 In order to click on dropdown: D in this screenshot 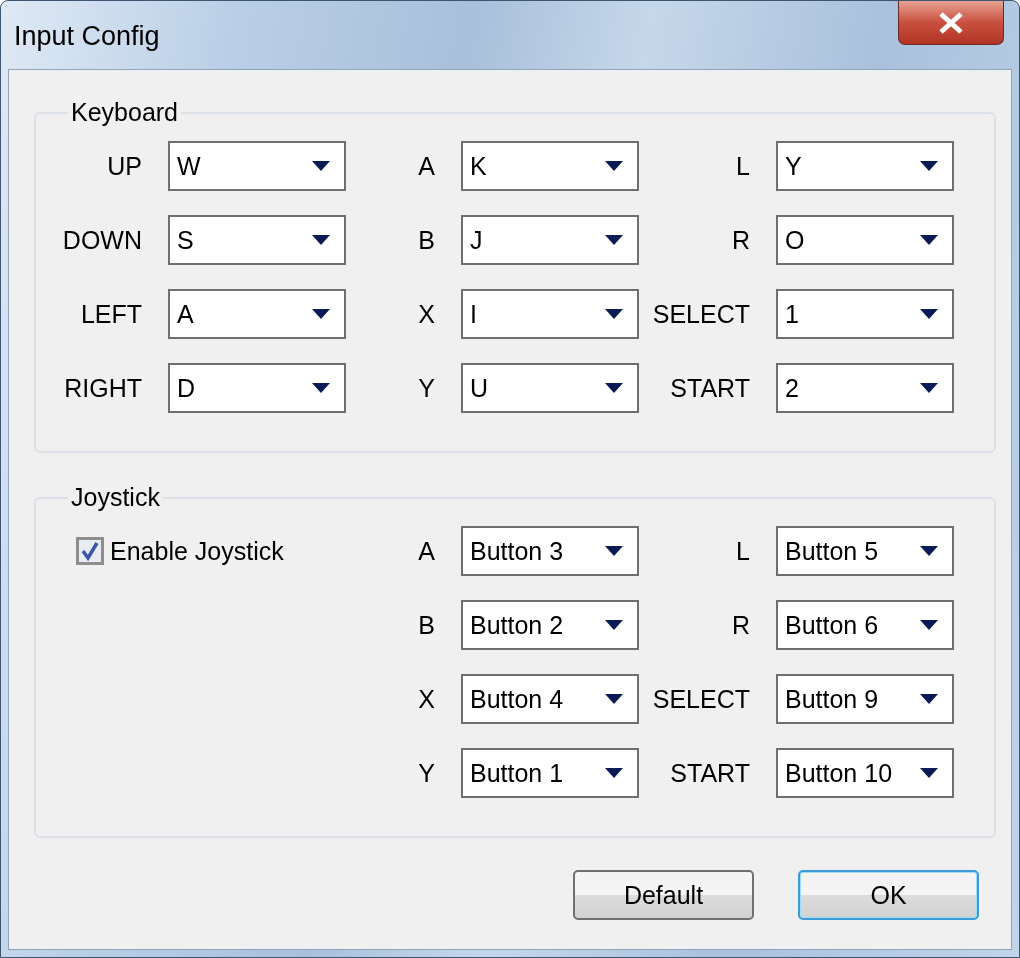, I will do `click(257, 388)`.